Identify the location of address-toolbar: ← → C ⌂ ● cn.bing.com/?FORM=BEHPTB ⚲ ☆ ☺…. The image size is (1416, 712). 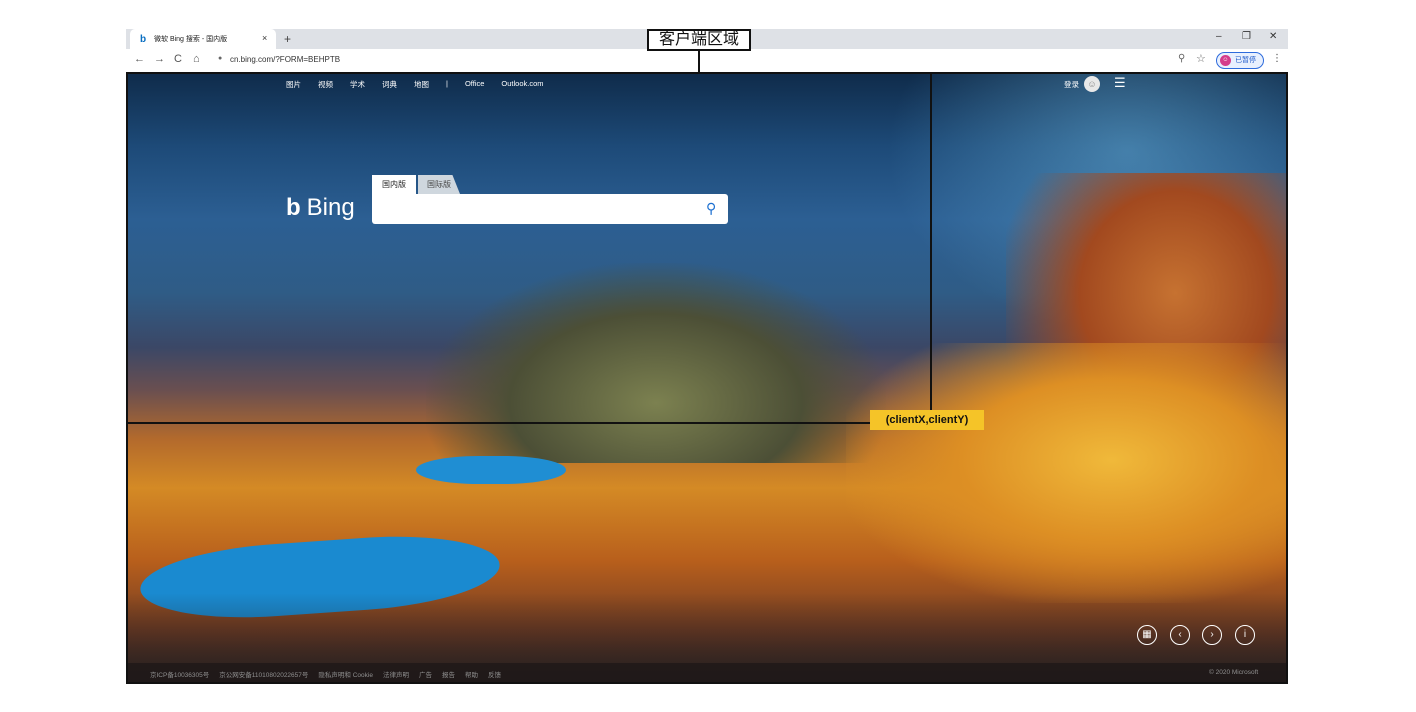
(707, 61).